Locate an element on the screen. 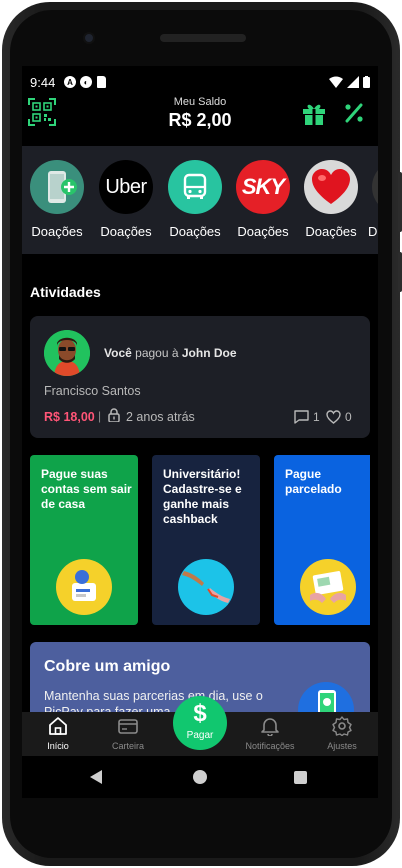 Image resolution: width=402 pixels, height=868 pixels. lock-icon is located at coordinates (114, 415).